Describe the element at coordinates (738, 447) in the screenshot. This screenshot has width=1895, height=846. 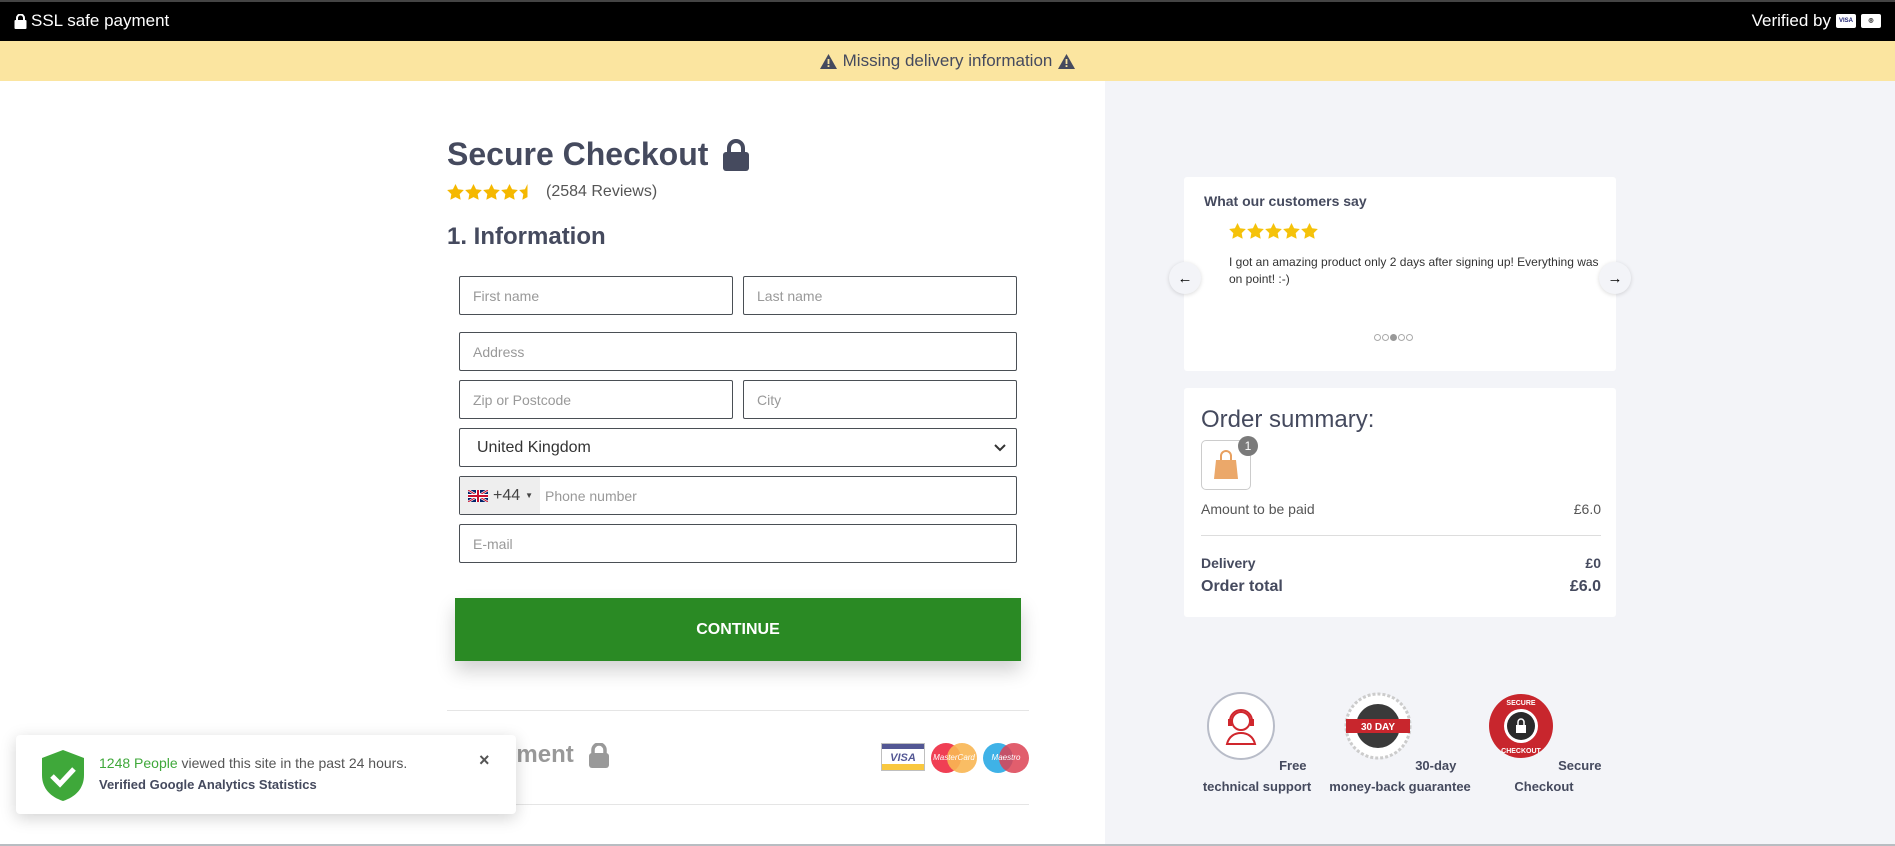
I see `country-select: United Kingdom` at that location.